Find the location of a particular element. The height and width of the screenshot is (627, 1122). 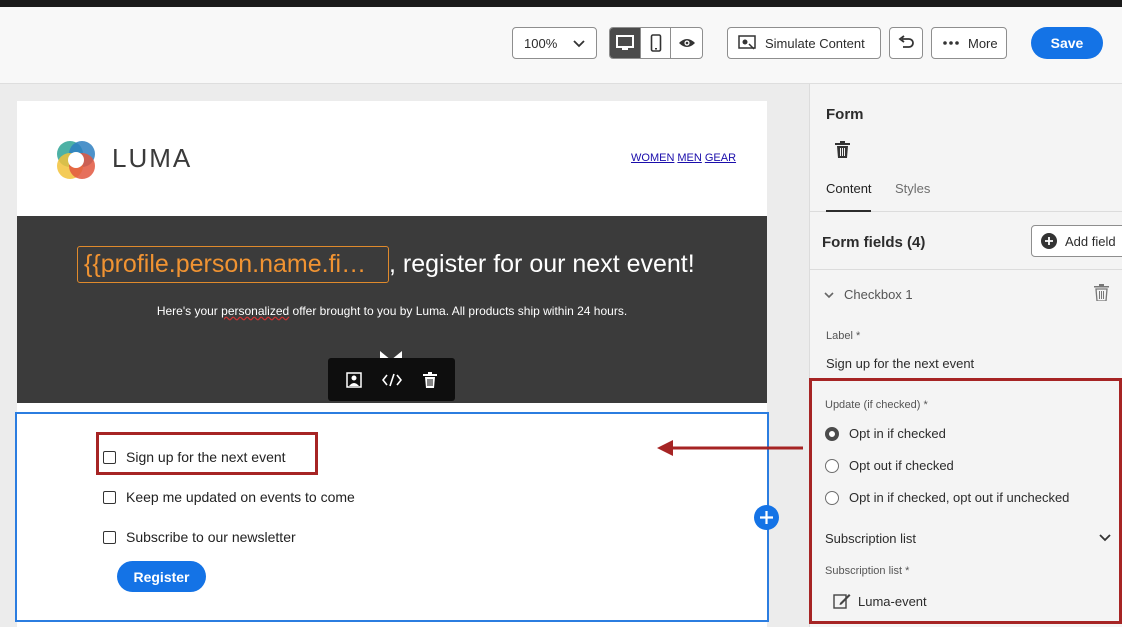

active-tab-indicator is located at coordinates (848, 211).